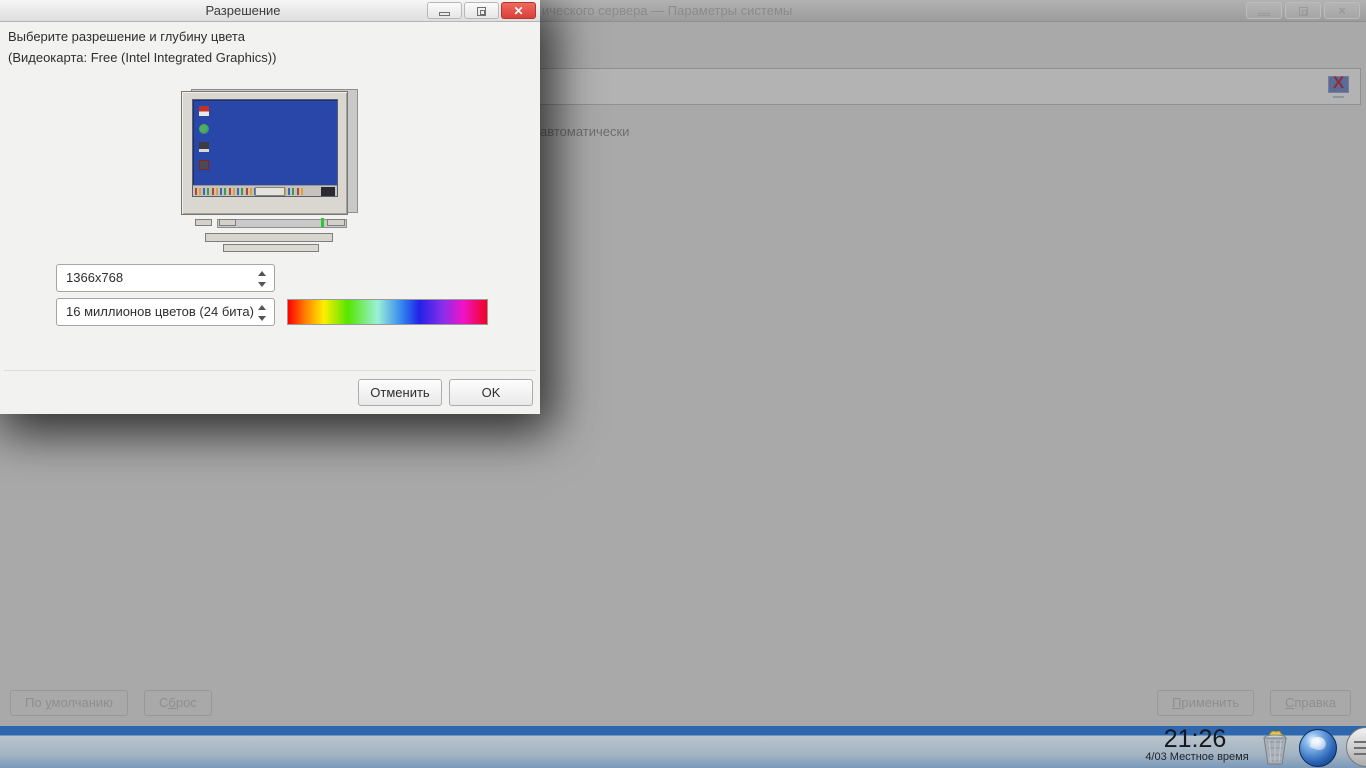 The width and height of the screenshot is (1366, 768). Describe the element at coordinates (160, 311) in the screenshot. I see `color-depth-value: 16 миллионов цветов (24 бита)` at that location.